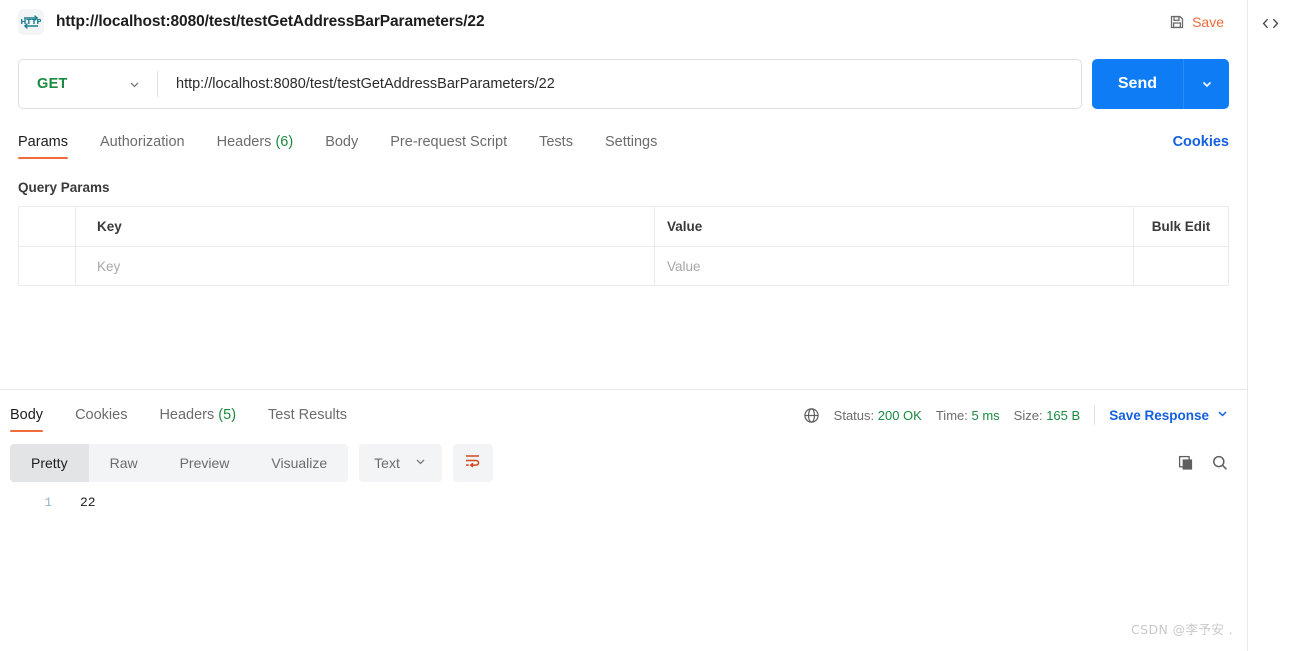  What do you see at coordinates (47, 226) in the screenshot?
I see `select-all-cell` at bounding box center [47, 226].